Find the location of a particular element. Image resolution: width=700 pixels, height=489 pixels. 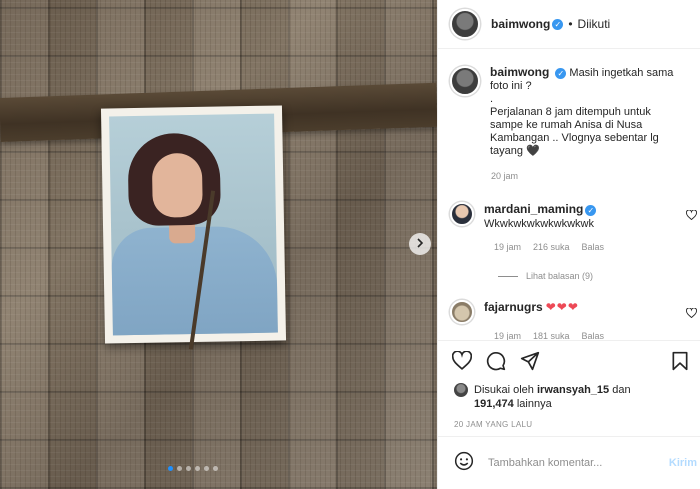

add-comment-bar: Kirim is located at coordinates (569, 462).